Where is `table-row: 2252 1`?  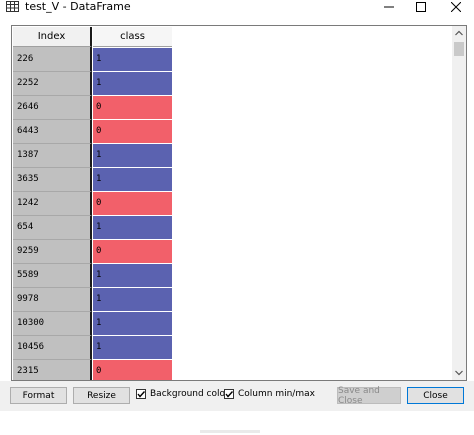 table-row: 2252 1 is located at coordinates (92, 84).